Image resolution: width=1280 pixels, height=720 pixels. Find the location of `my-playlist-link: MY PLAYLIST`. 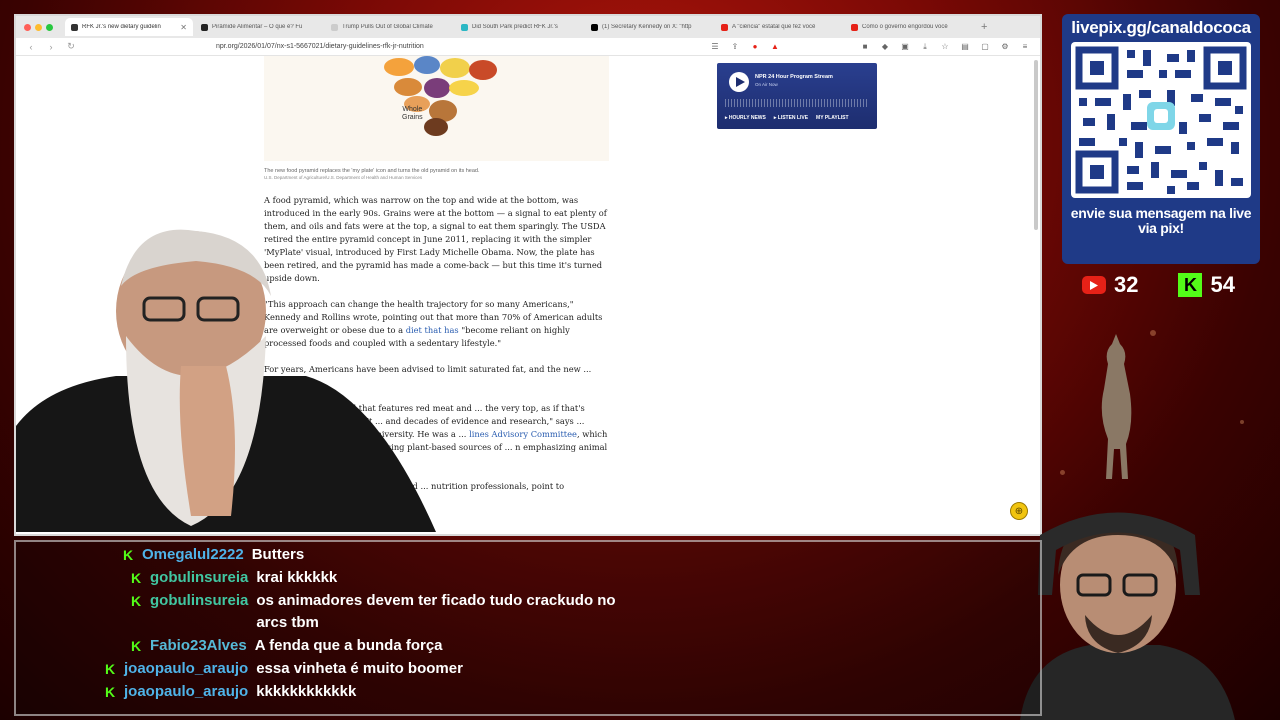

my-playlist-link: MY PLAYLIST is located at coordinates (832, 118).